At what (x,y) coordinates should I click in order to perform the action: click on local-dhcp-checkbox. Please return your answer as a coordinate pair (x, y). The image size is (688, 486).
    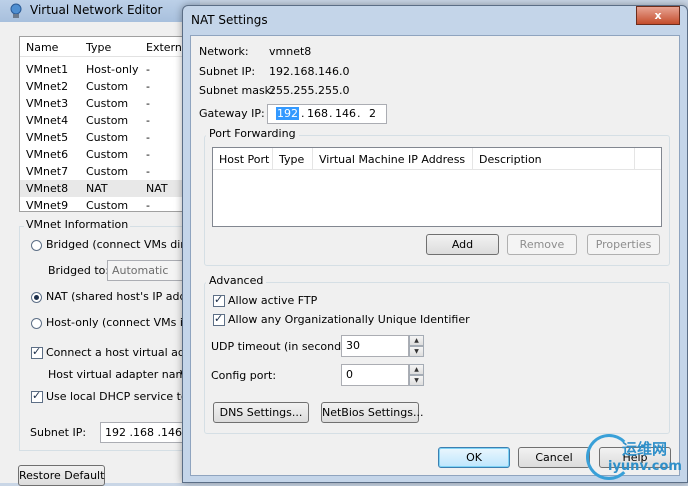
    Looking at the image, I should click on (37, 396).